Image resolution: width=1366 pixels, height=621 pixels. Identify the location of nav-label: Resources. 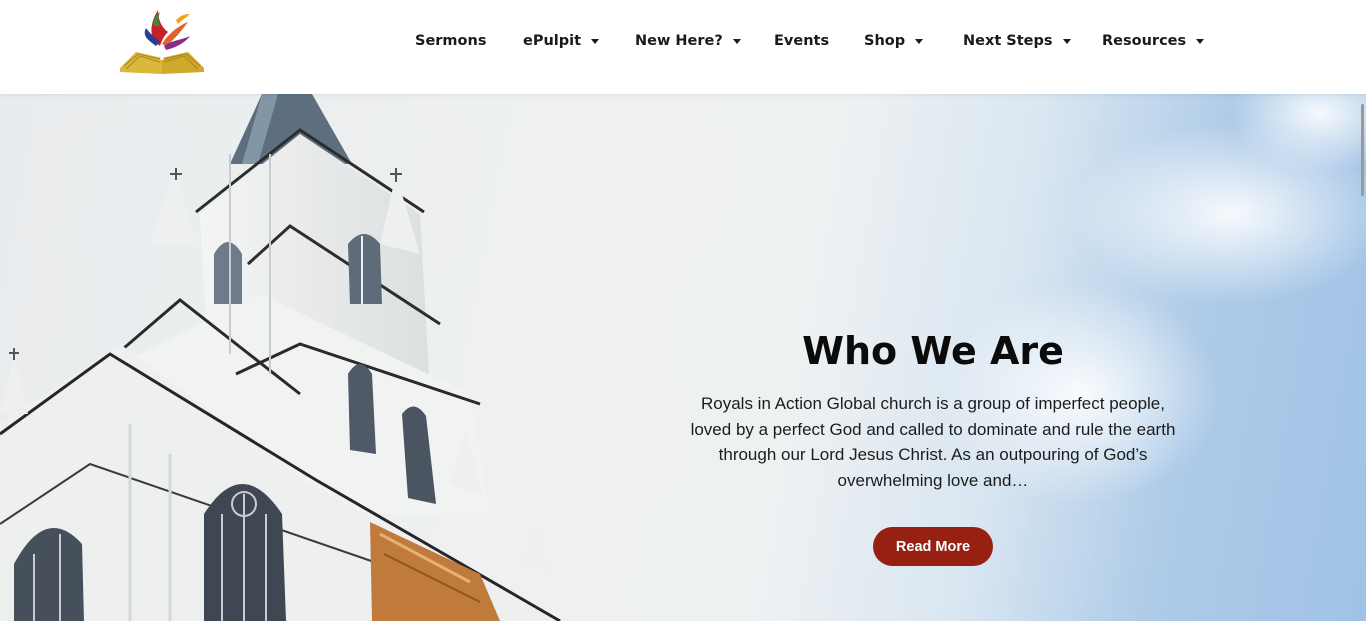
(1144, 41).